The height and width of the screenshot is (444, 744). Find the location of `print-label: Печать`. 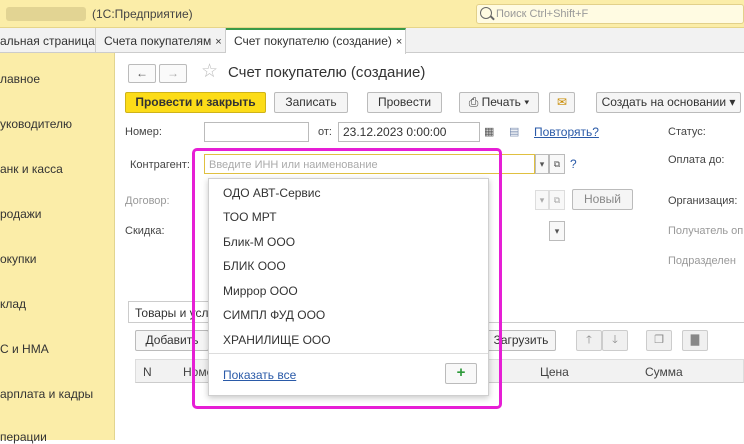

print-label: Печать is located at coordinates (501, 102).